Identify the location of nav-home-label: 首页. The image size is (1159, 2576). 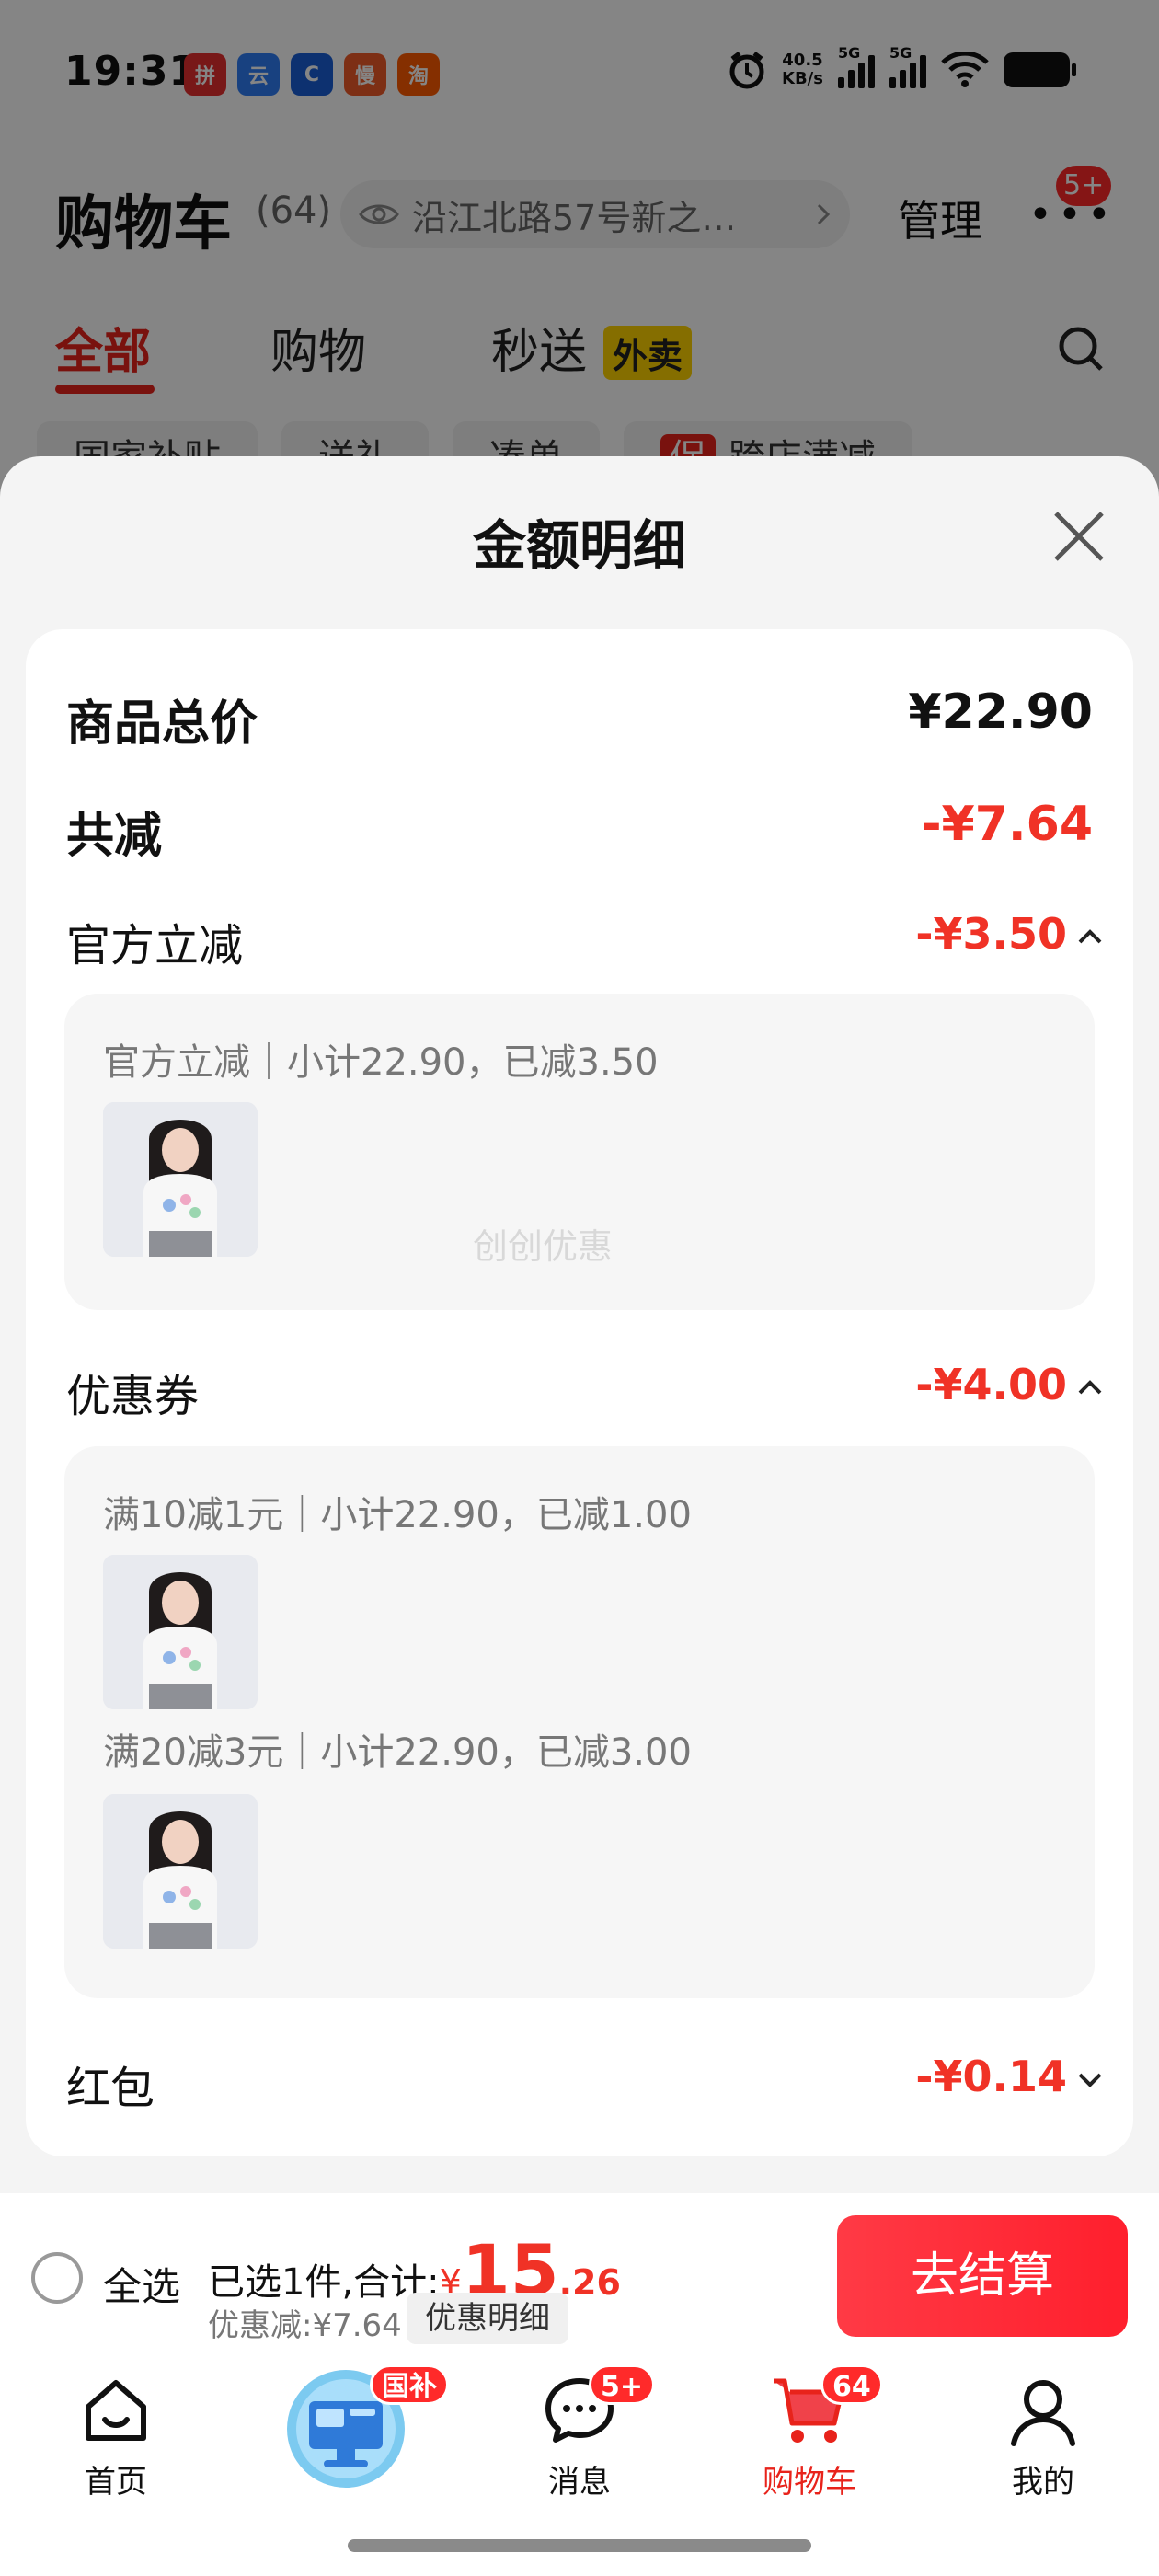
(116, 2482).